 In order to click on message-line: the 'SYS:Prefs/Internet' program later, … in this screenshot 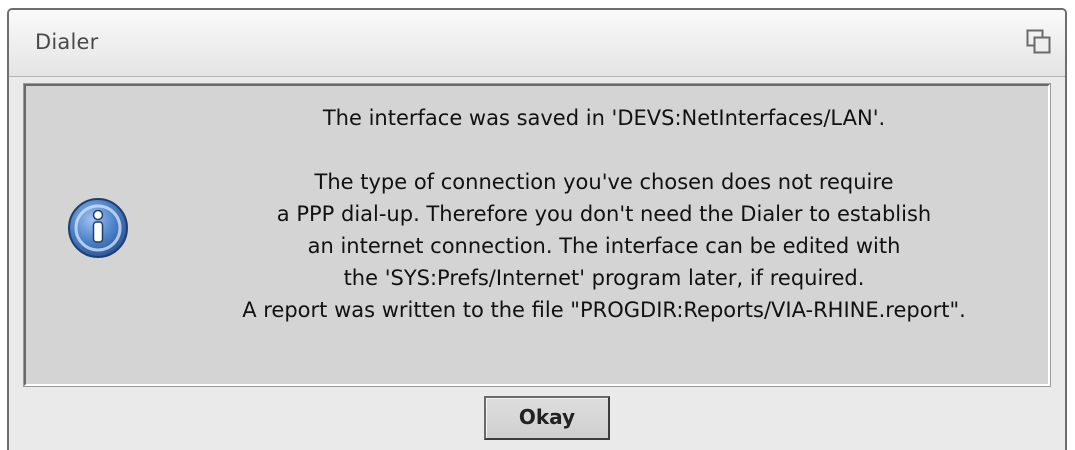, I will do `click(604, 278)`.